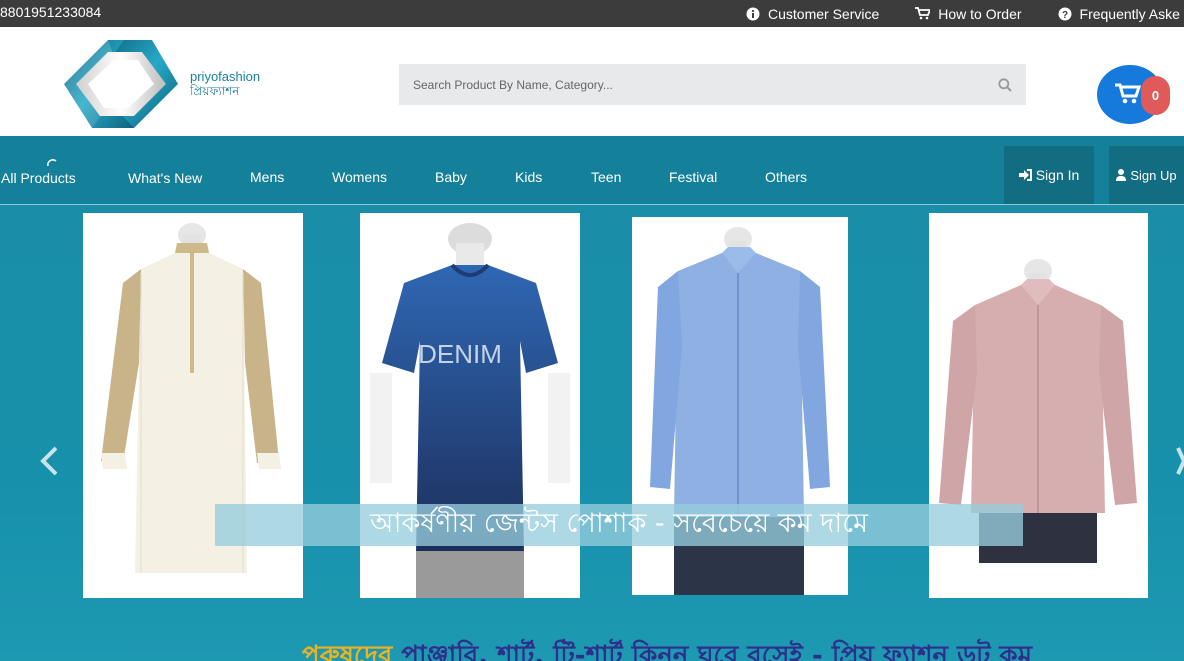 The image size is (1184, 661). I want to click on brand-name-bn: প্রিয়ফ্যাশন, so click(215, 91).